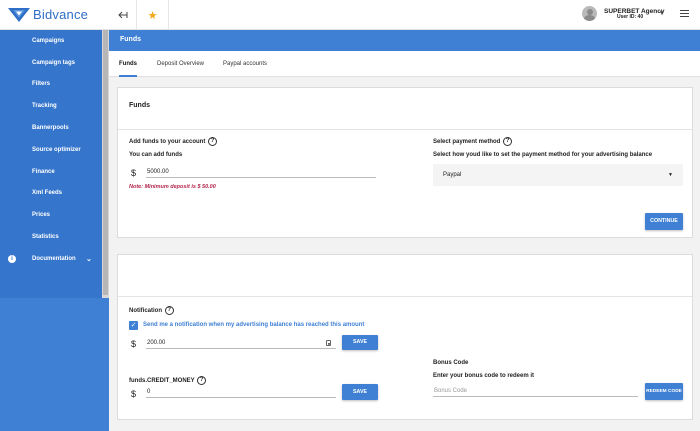  Describe the element at coordinates (241, 392) in the screenshot. I see `credit-money-input: 0` at that location.